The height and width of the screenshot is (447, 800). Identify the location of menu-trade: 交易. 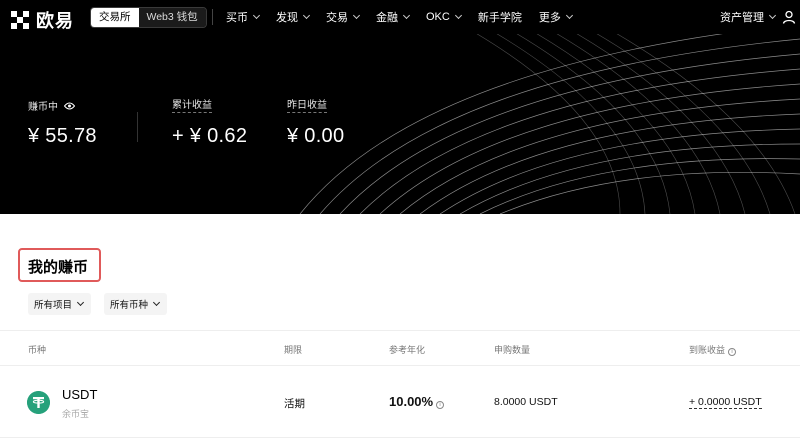
(343, 17).